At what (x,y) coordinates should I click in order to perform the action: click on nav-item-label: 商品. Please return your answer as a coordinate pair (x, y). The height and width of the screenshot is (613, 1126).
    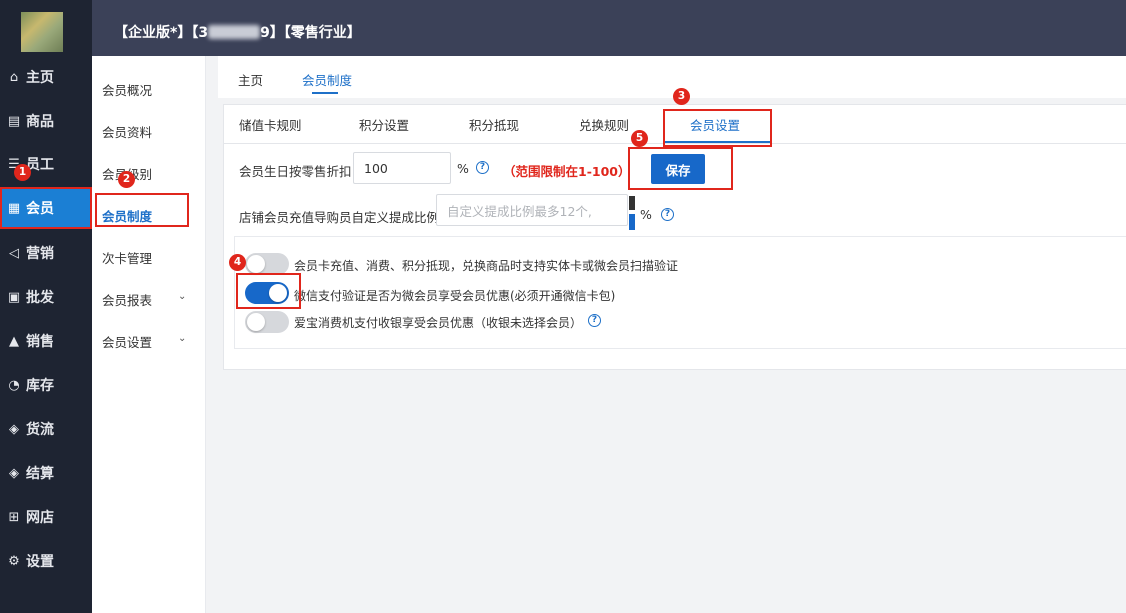
    Looking at the image, I should click on (40, 122).